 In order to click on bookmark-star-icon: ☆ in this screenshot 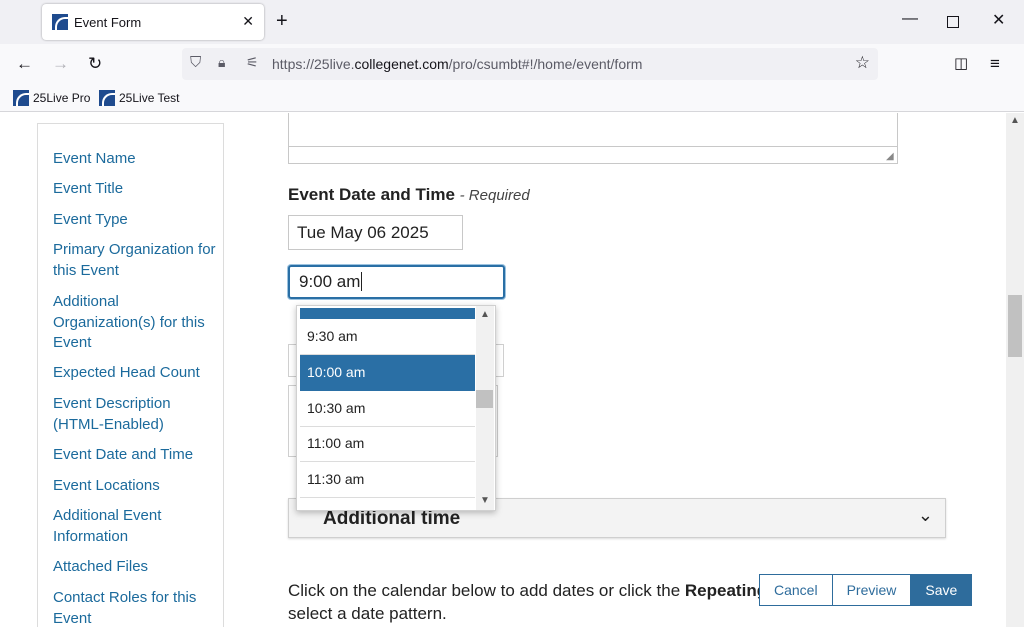, I will do `click(862, 63)`.